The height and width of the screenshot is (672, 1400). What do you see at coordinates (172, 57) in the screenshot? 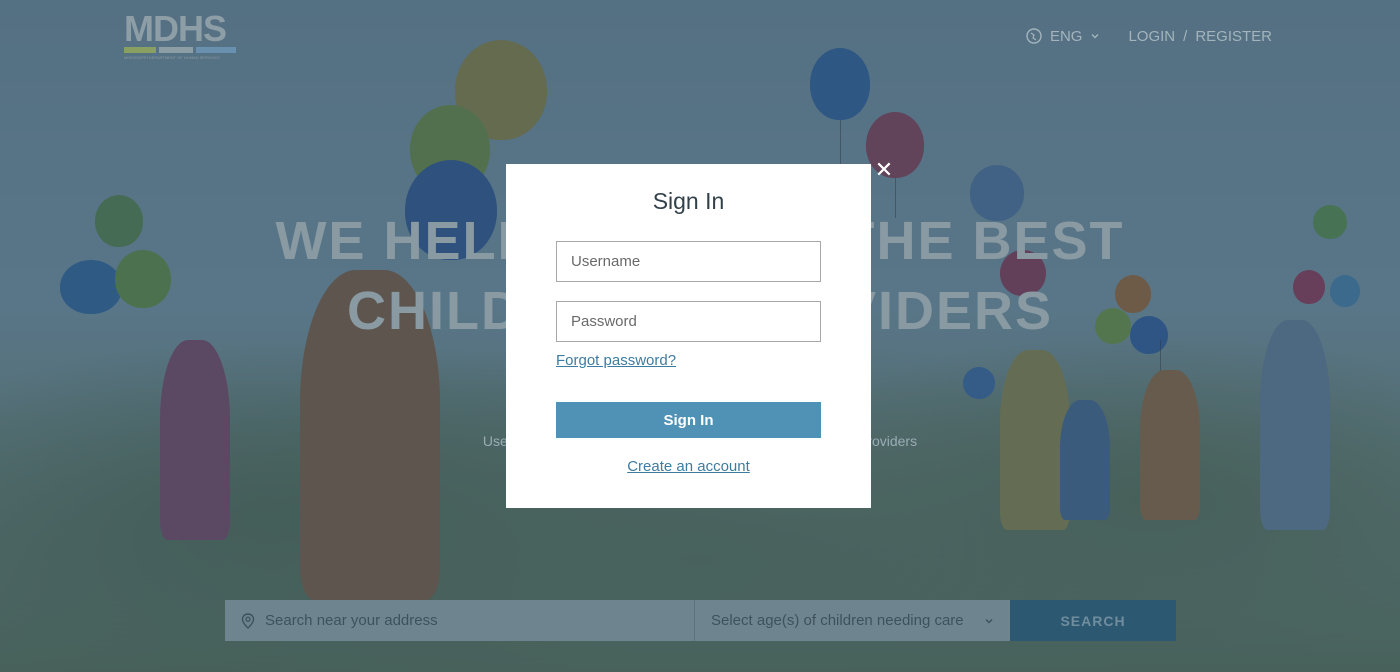
I see `logo-tagline: MISSISSIPPI DEPARTMENT OF HUMAN SERVICES` at bounding box center [172, 57].